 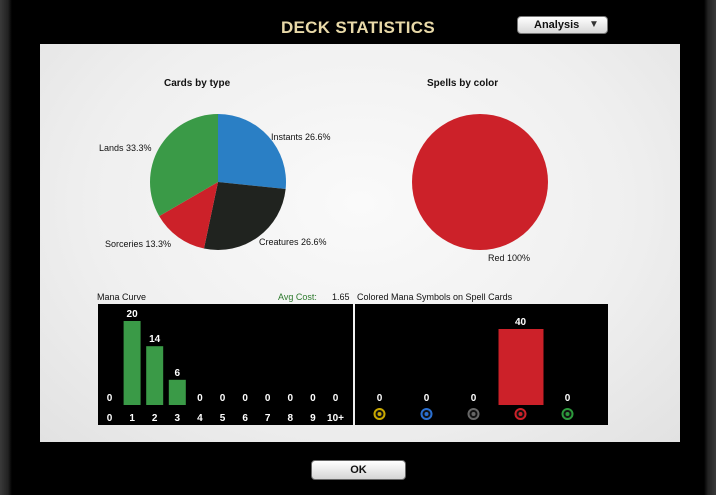 What do you see at coordinates (268, 418) in the screenshot?
I see `mana-curve-tick-label: 7` at bounding box center [268, 418].